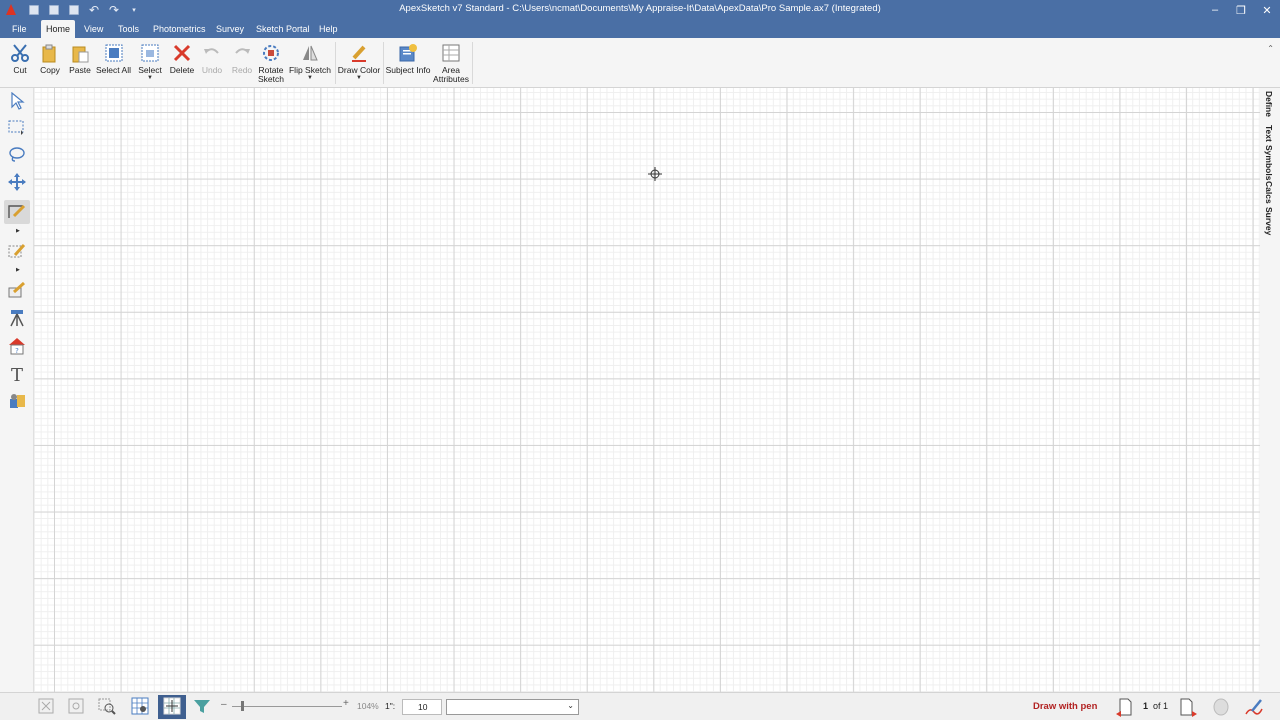 Image resolution: width=1280 pixels, height=720 pixels. Describe the element at coordinates (328, 29) in the screenshot. I see `tab-help: Help` at that location.